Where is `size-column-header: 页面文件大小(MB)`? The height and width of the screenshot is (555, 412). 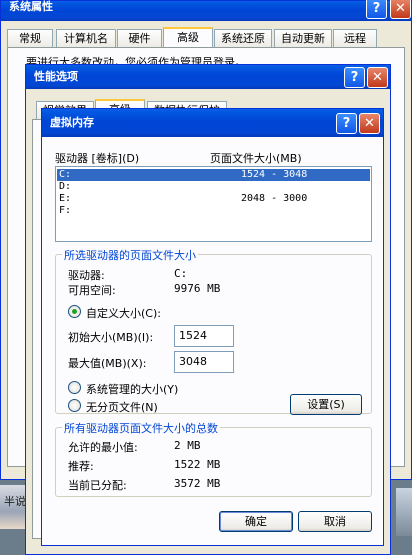
size-column-header: 页面文件大小(MB) is located at coordinates (256, 158).